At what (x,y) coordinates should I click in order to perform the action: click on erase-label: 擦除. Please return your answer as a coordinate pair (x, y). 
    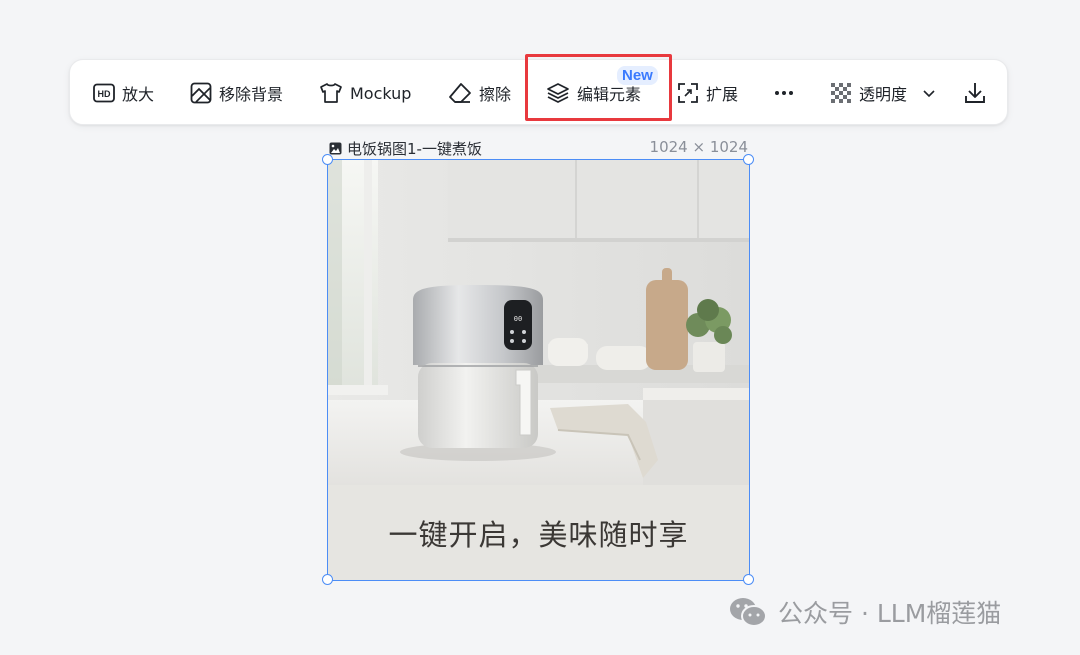
    Looking at the image, I should click on (495, 94).